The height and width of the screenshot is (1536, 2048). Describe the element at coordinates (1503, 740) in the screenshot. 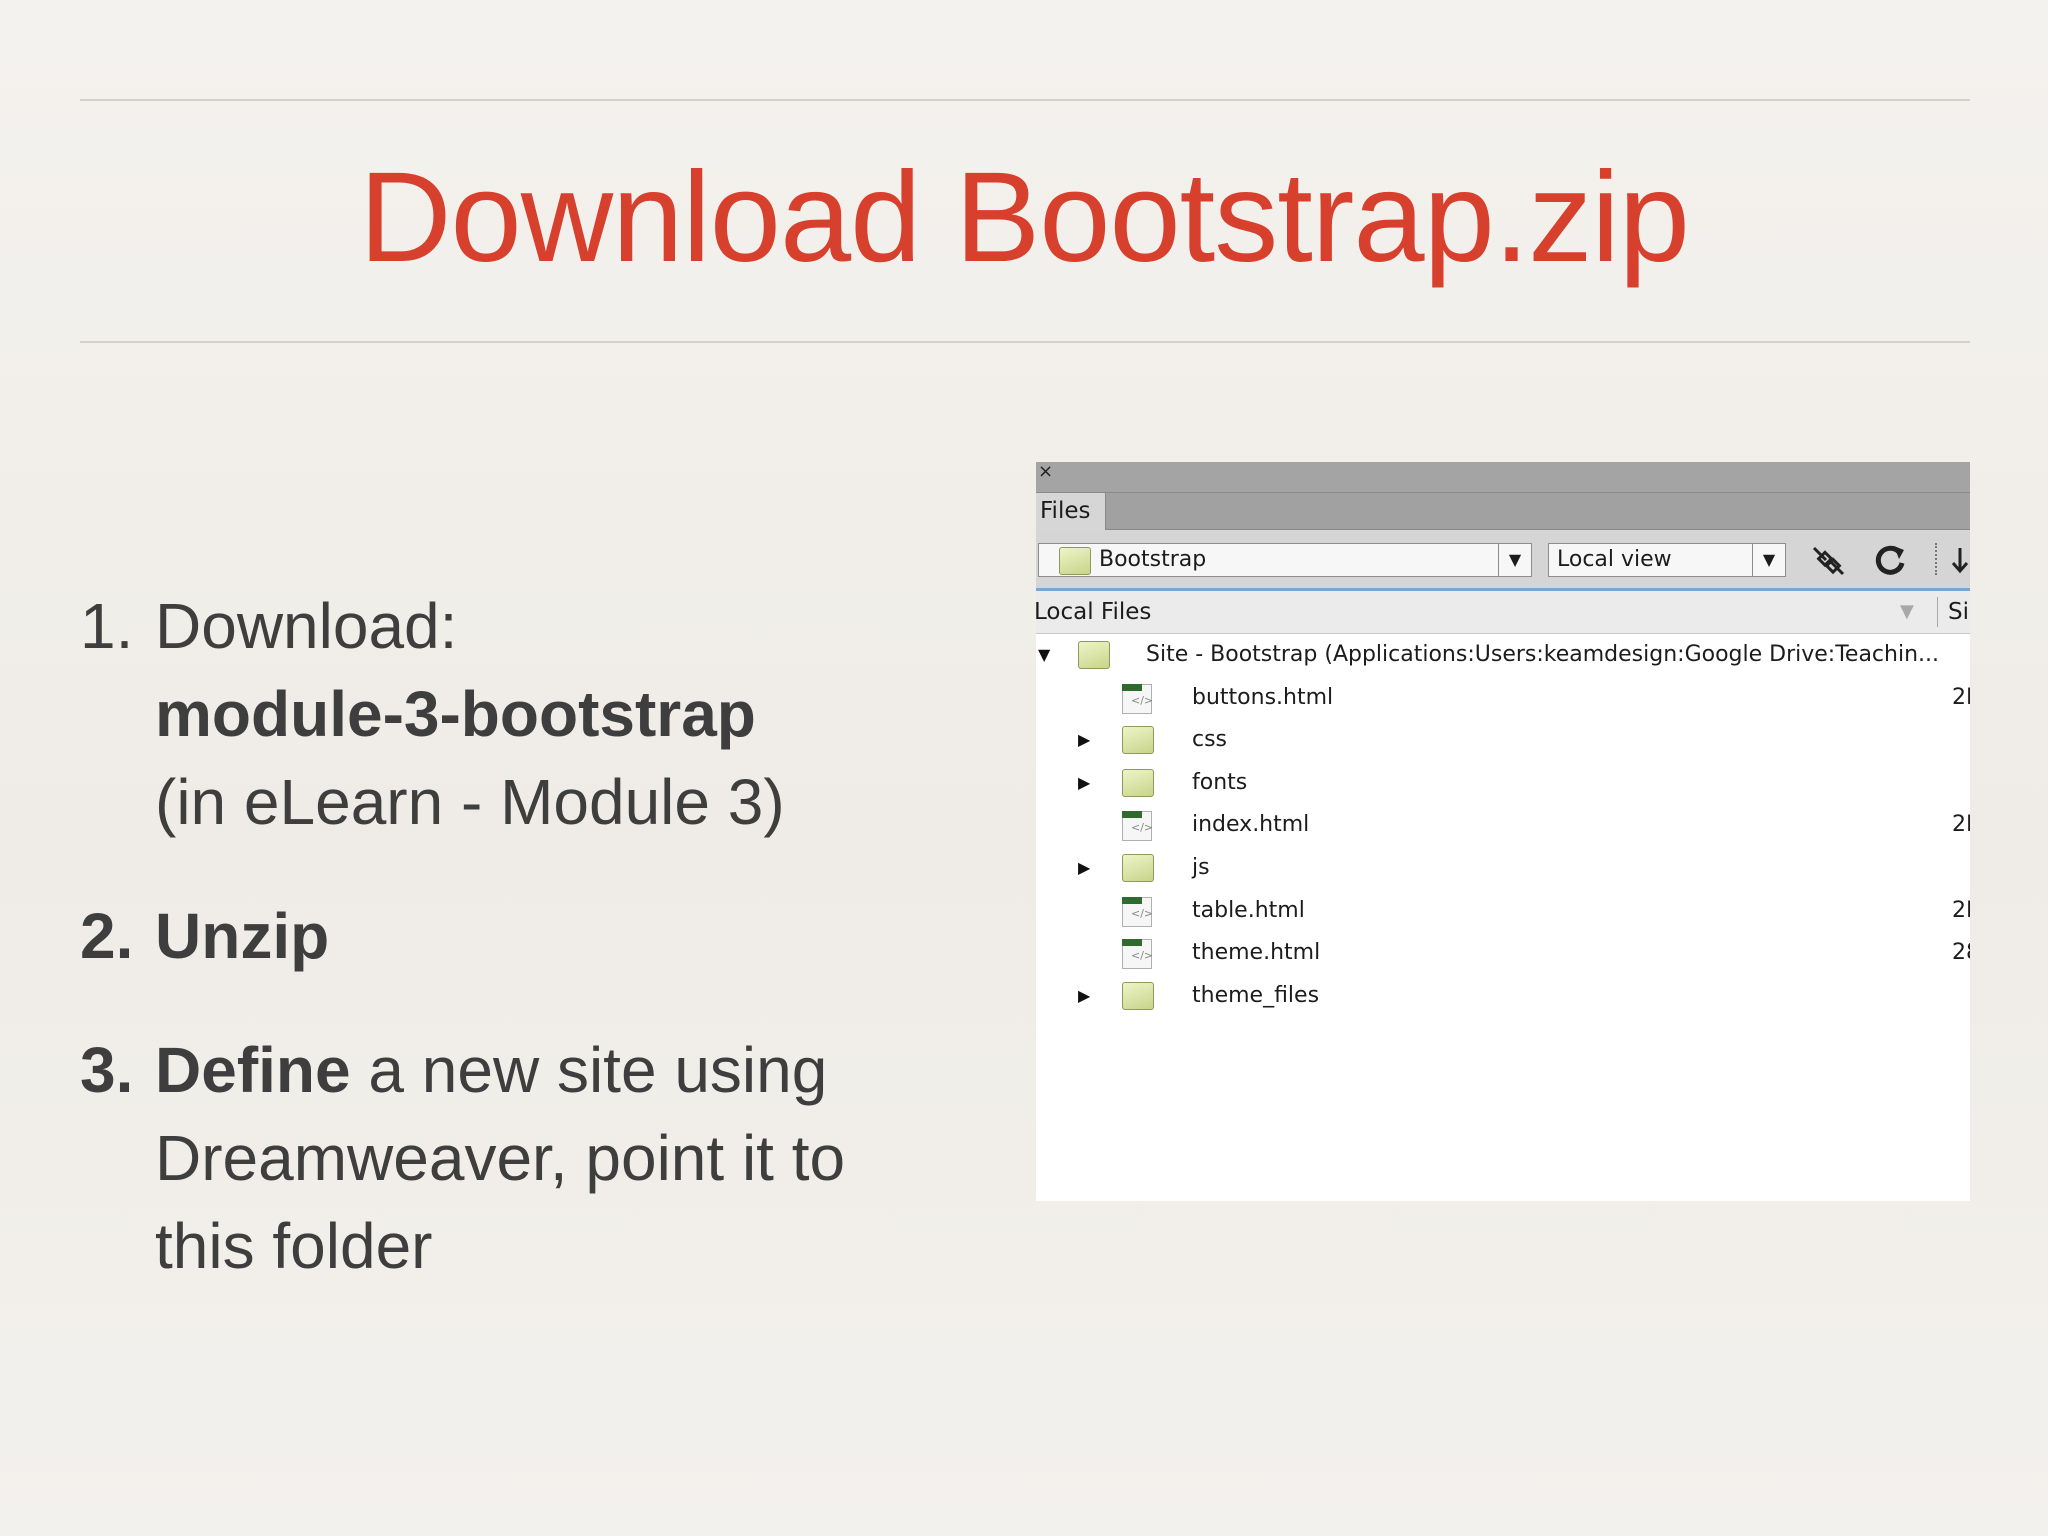

I see `folder-row: ▶ css` at that location.